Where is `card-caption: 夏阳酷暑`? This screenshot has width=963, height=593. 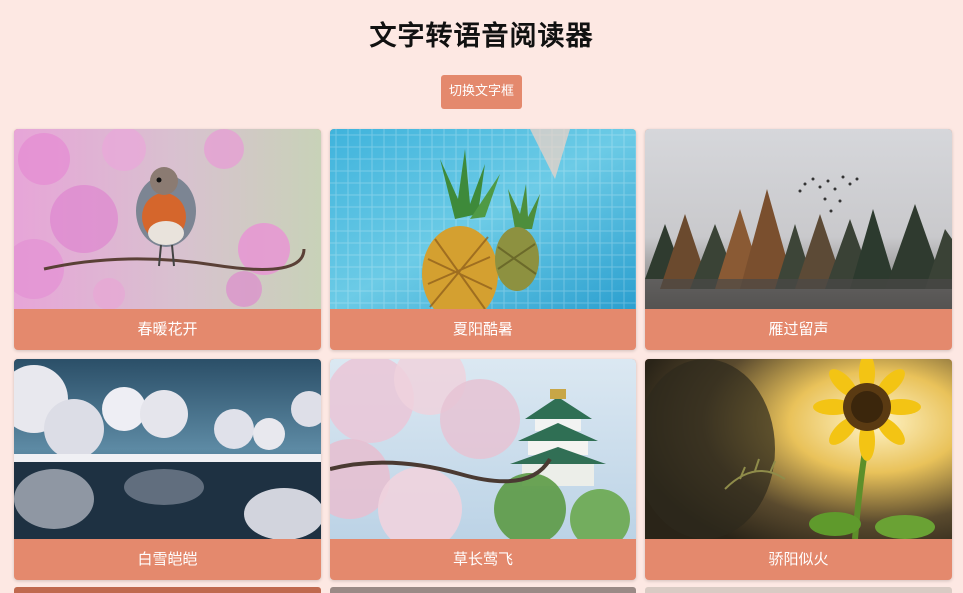
card-caption: 夏阳酷暑 is located at coordinates (482, 329).